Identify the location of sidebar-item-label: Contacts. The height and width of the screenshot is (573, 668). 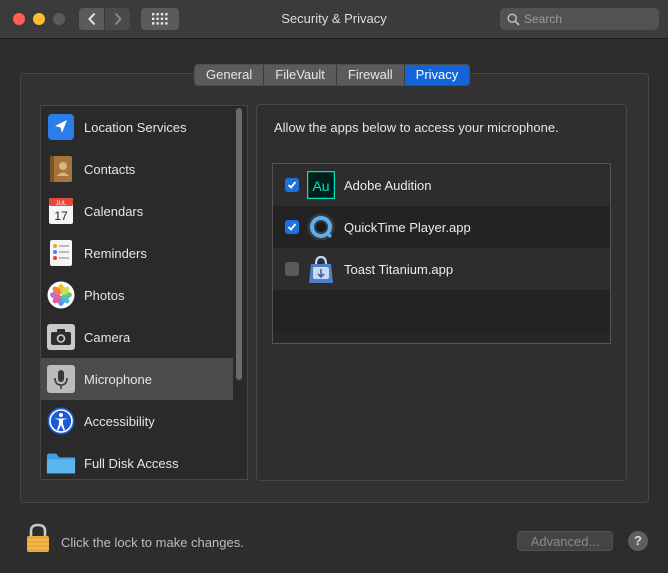
(110, 169).